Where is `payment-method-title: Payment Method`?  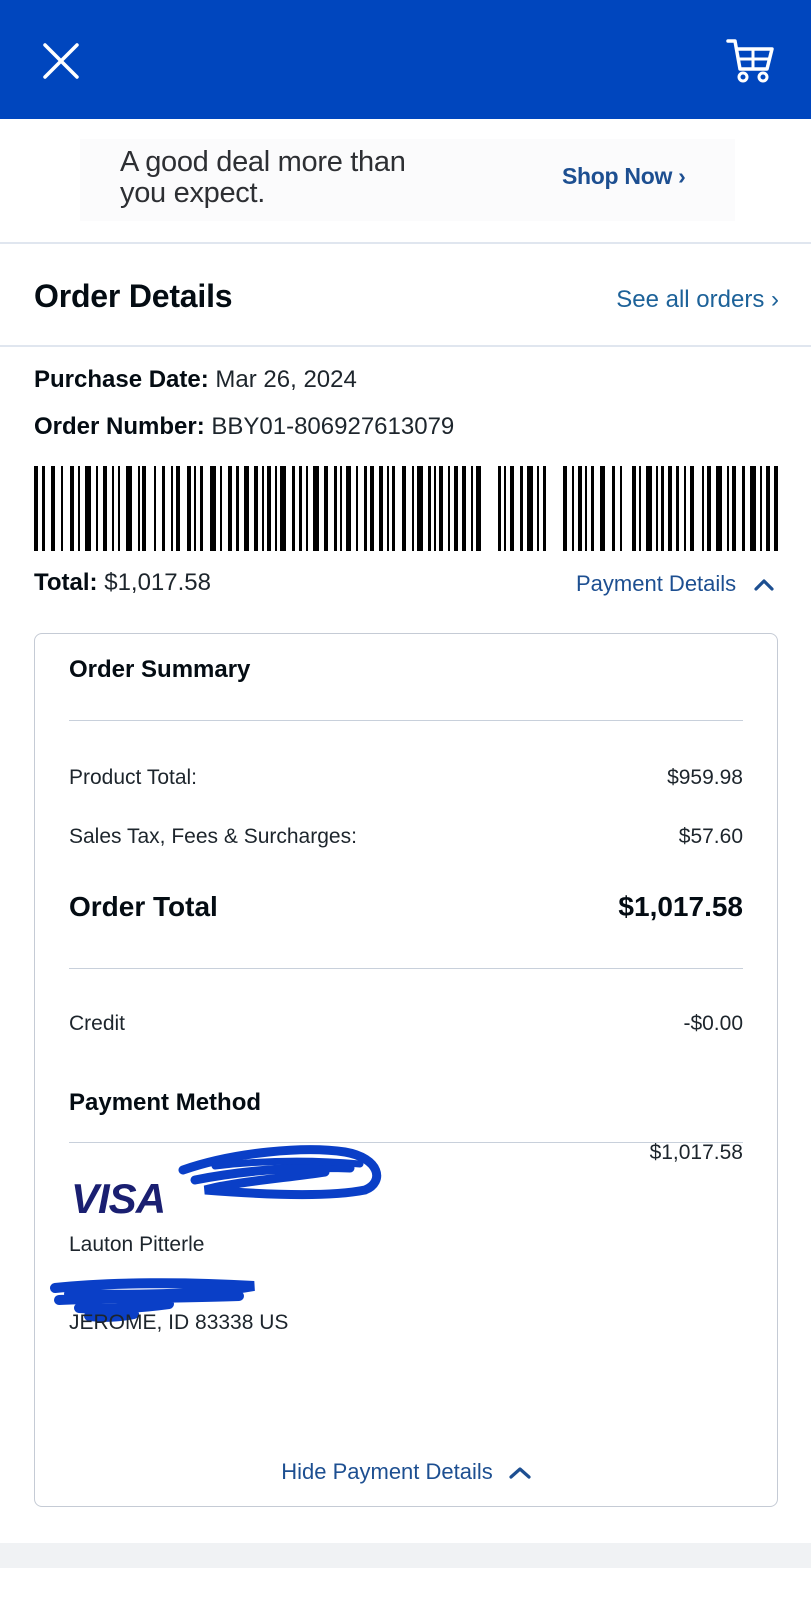 payment-method-title: Payment Method is located at coordinates (165, 1102).